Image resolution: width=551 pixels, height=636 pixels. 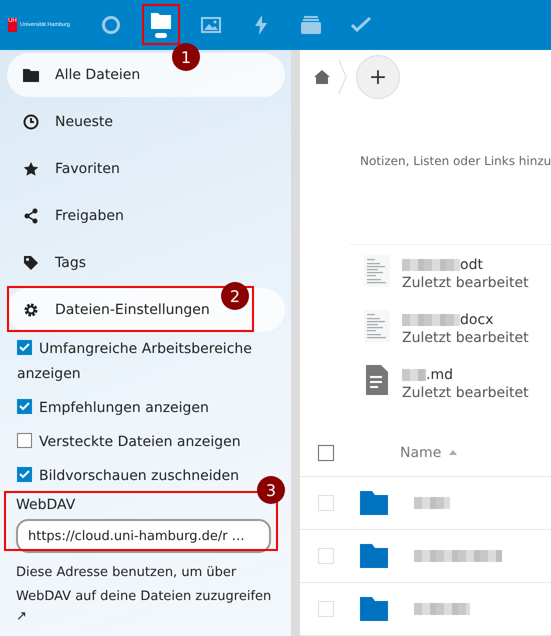 I want to click on nav-item: Favoriten, so click(x=146, y=169).